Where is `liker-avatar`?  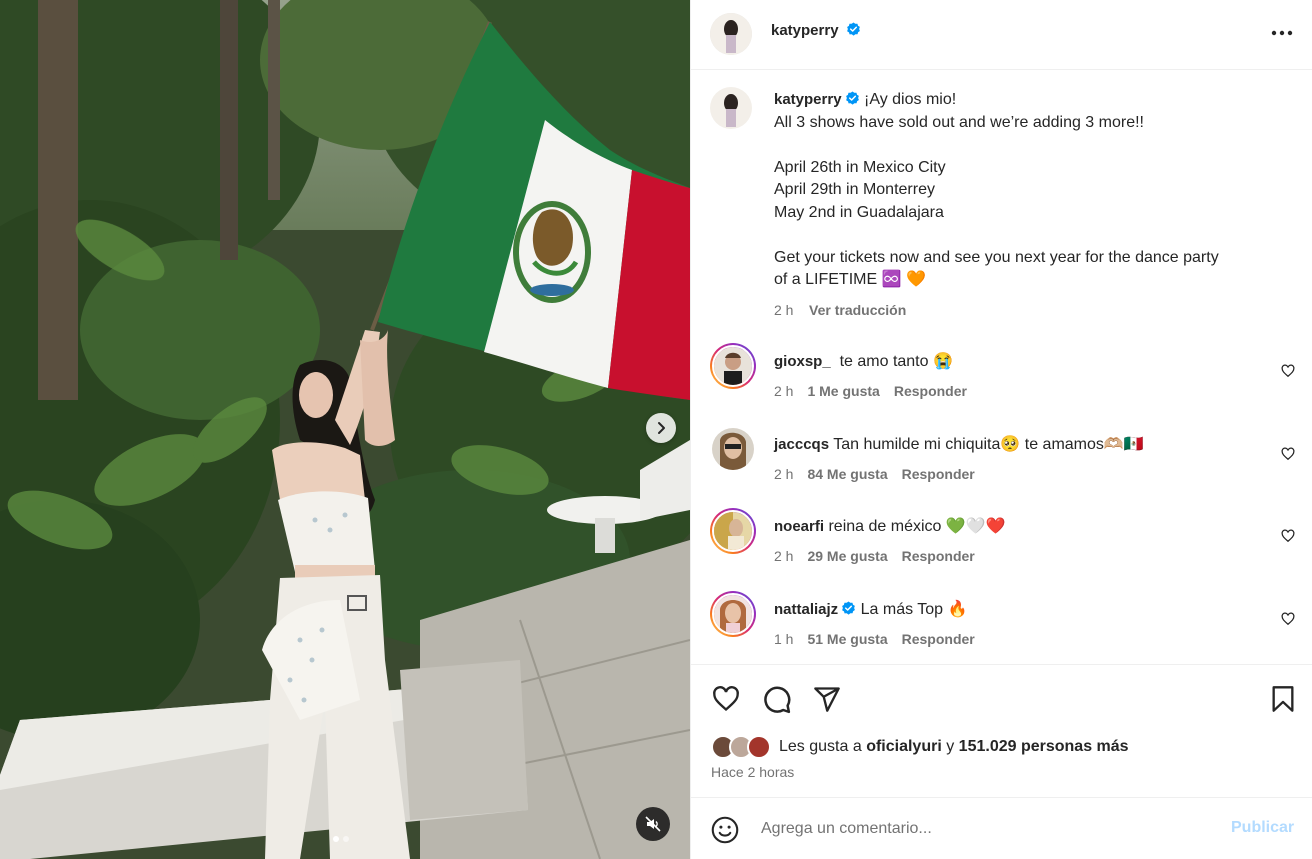 liker-avatar is located at coordinates (759, 747).